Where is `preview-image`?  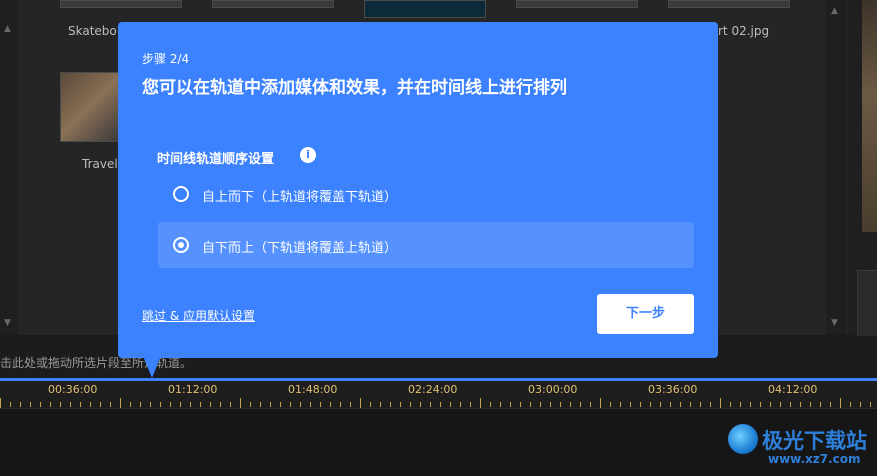 preview-image is located at coordinates (869, 116).